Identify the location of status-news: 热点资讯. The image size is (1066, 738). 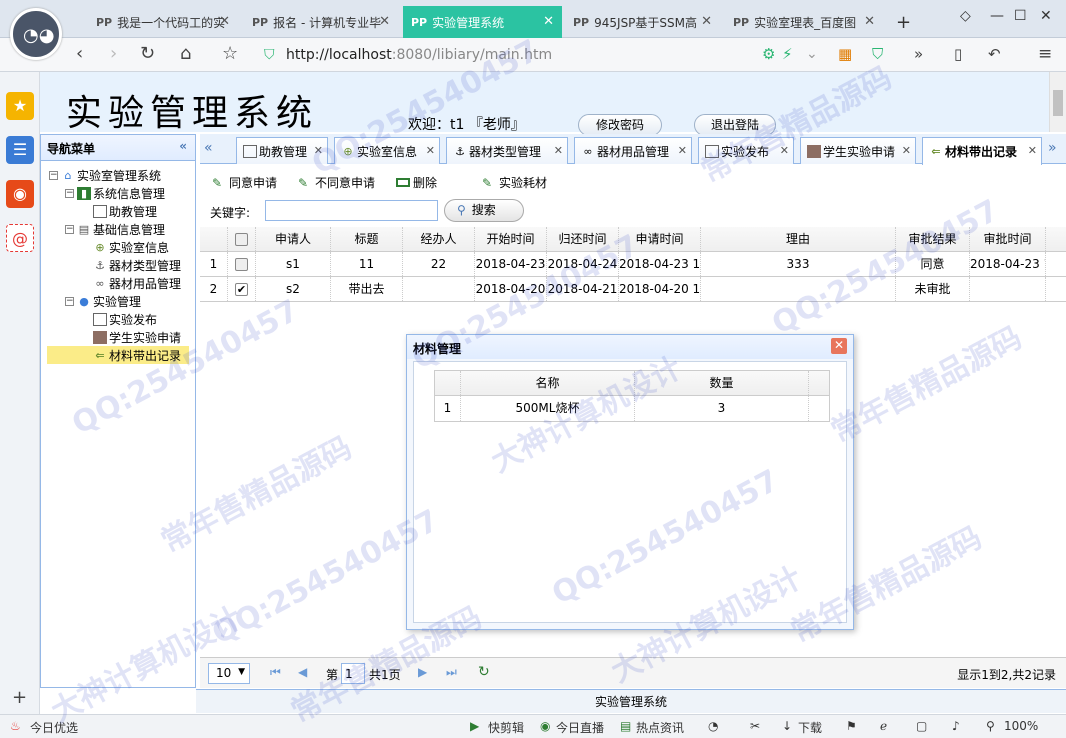
(660, 727).